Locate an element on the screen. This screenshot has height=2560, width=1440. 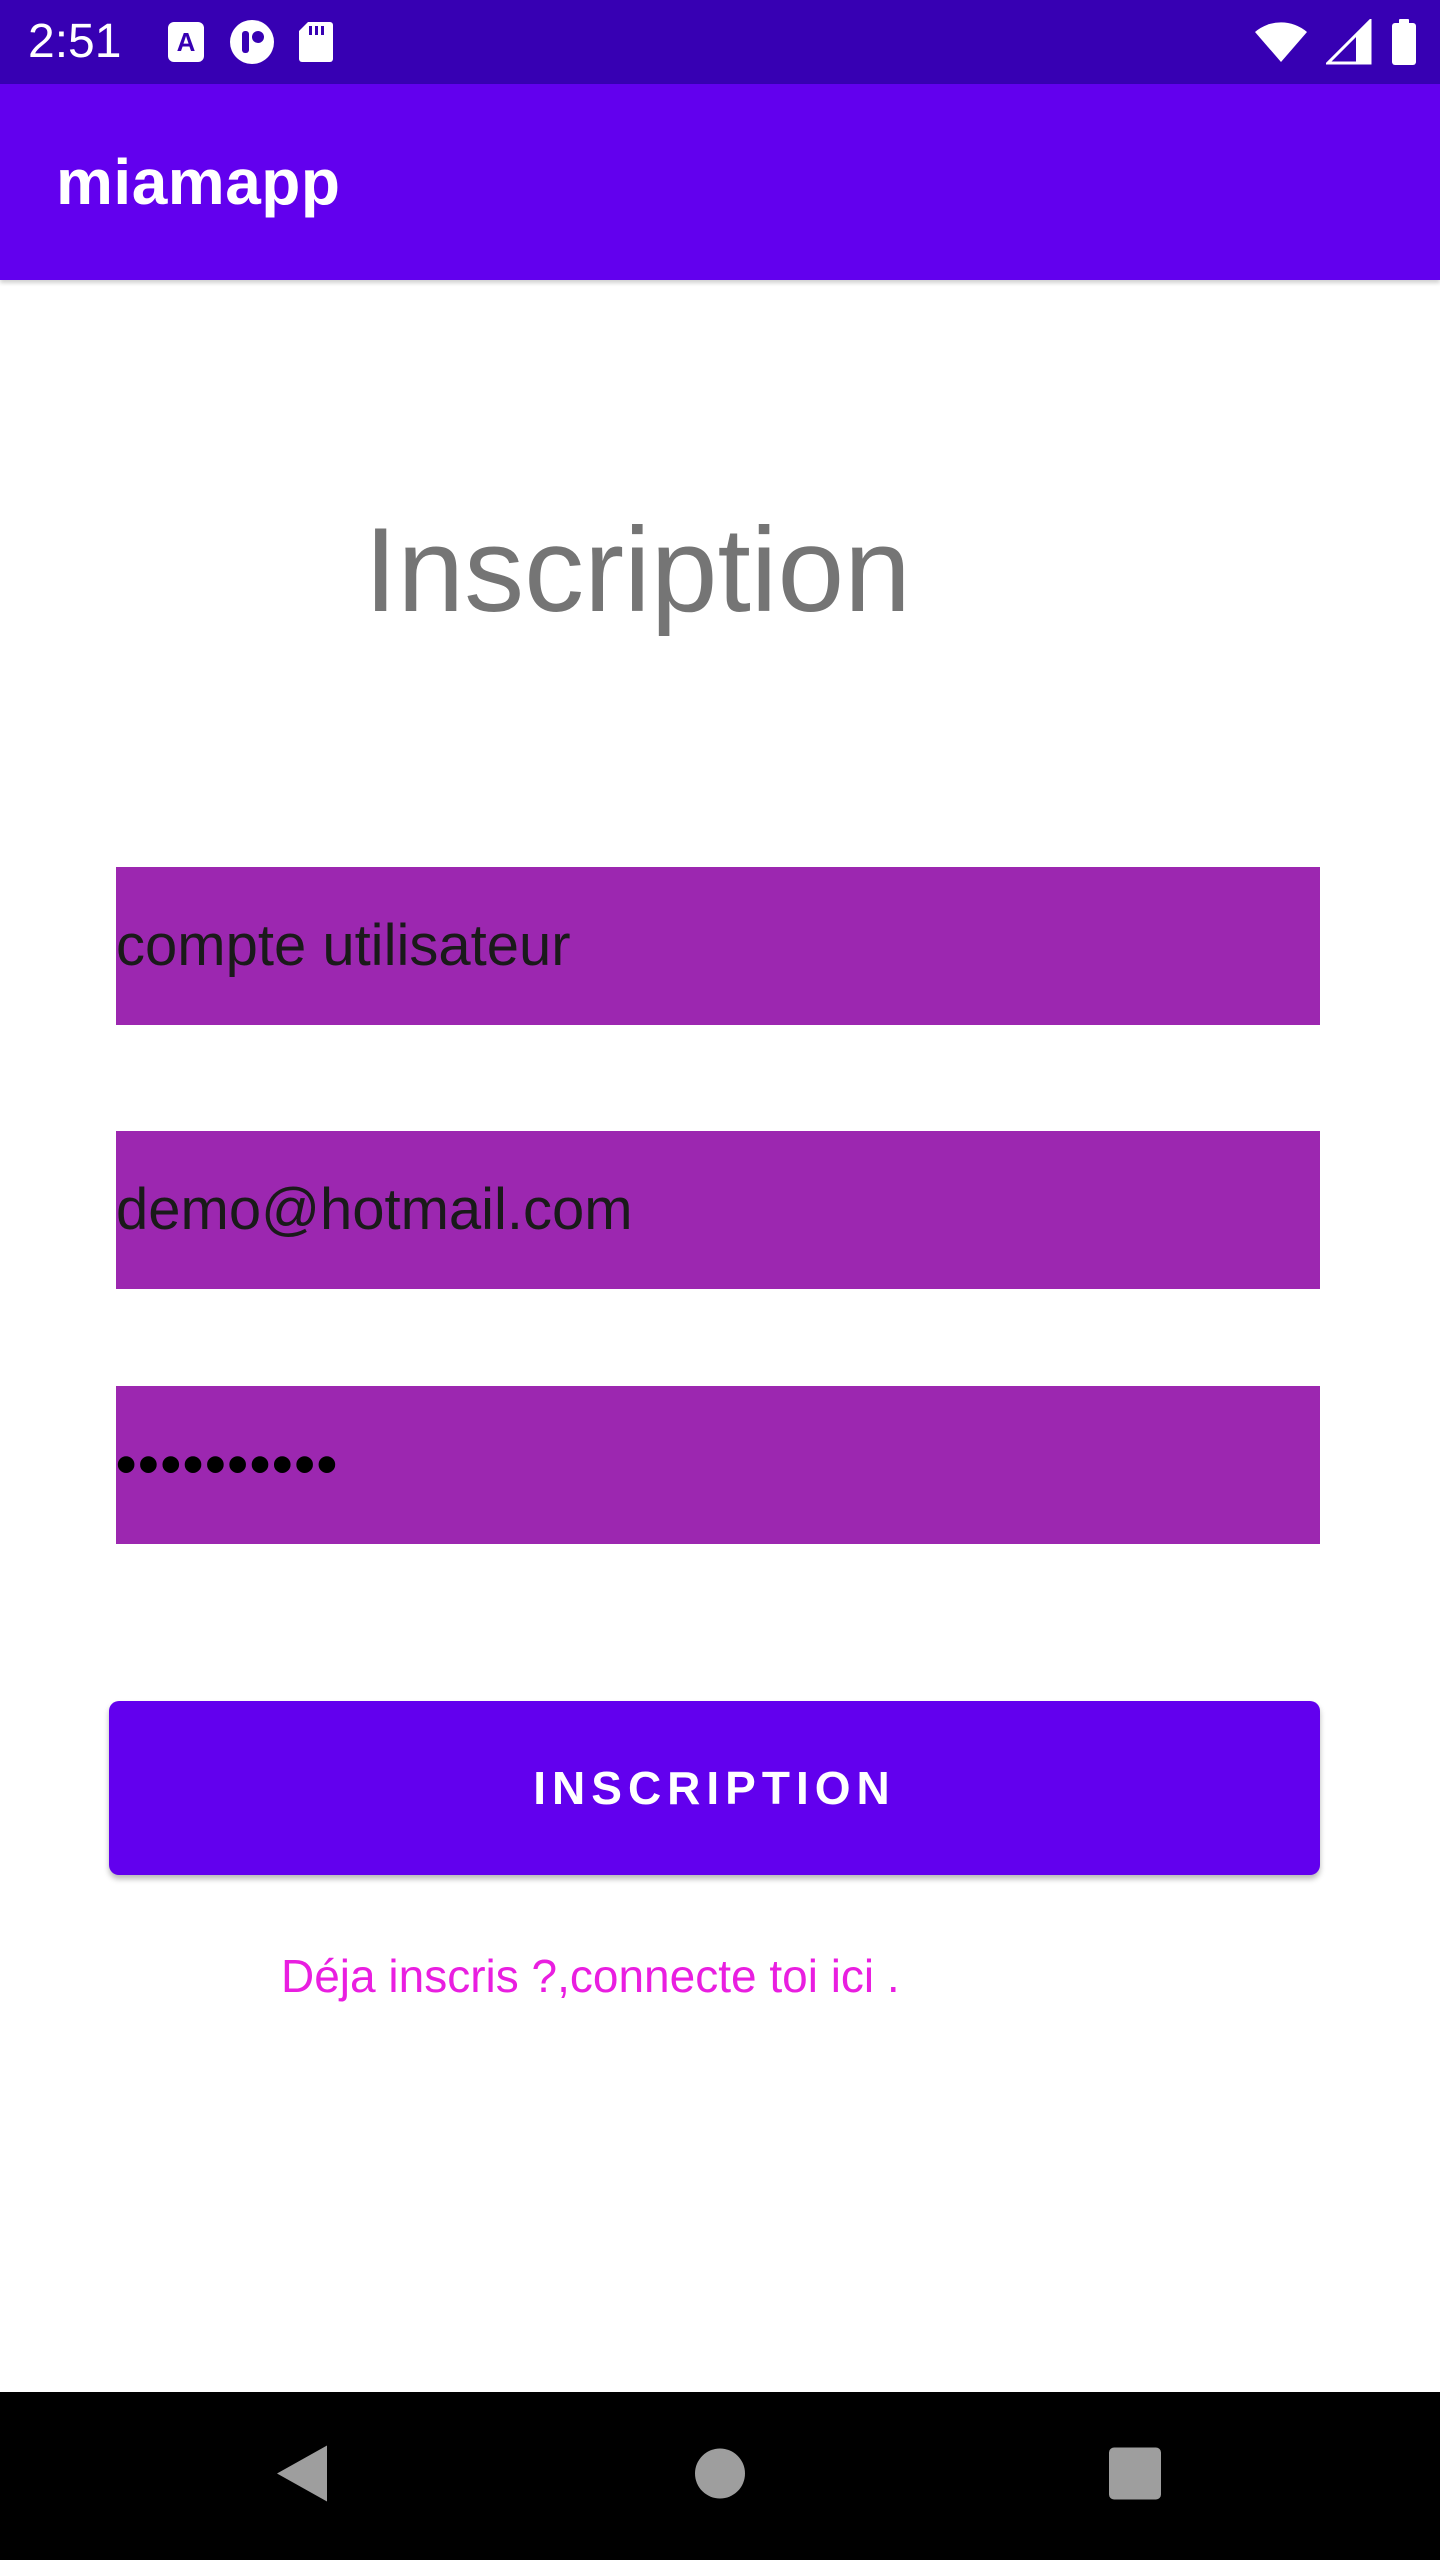
cell-signal-icon is located at coordinates (1349, 42).